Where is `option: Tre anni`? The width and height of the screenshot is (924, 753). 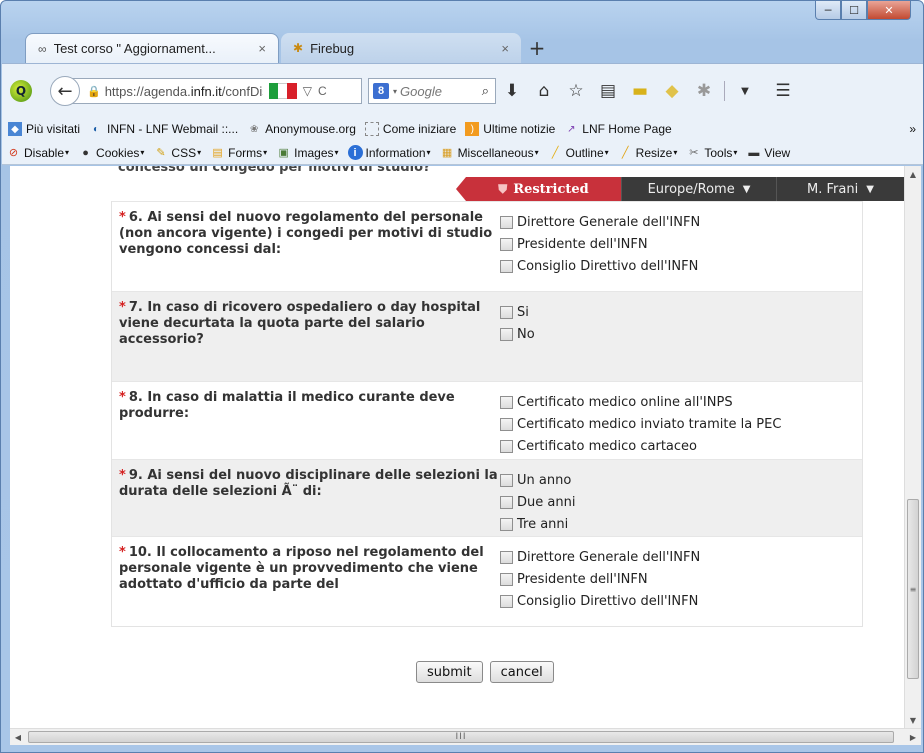
option: Tre anni is located at coordinates (537, 524).